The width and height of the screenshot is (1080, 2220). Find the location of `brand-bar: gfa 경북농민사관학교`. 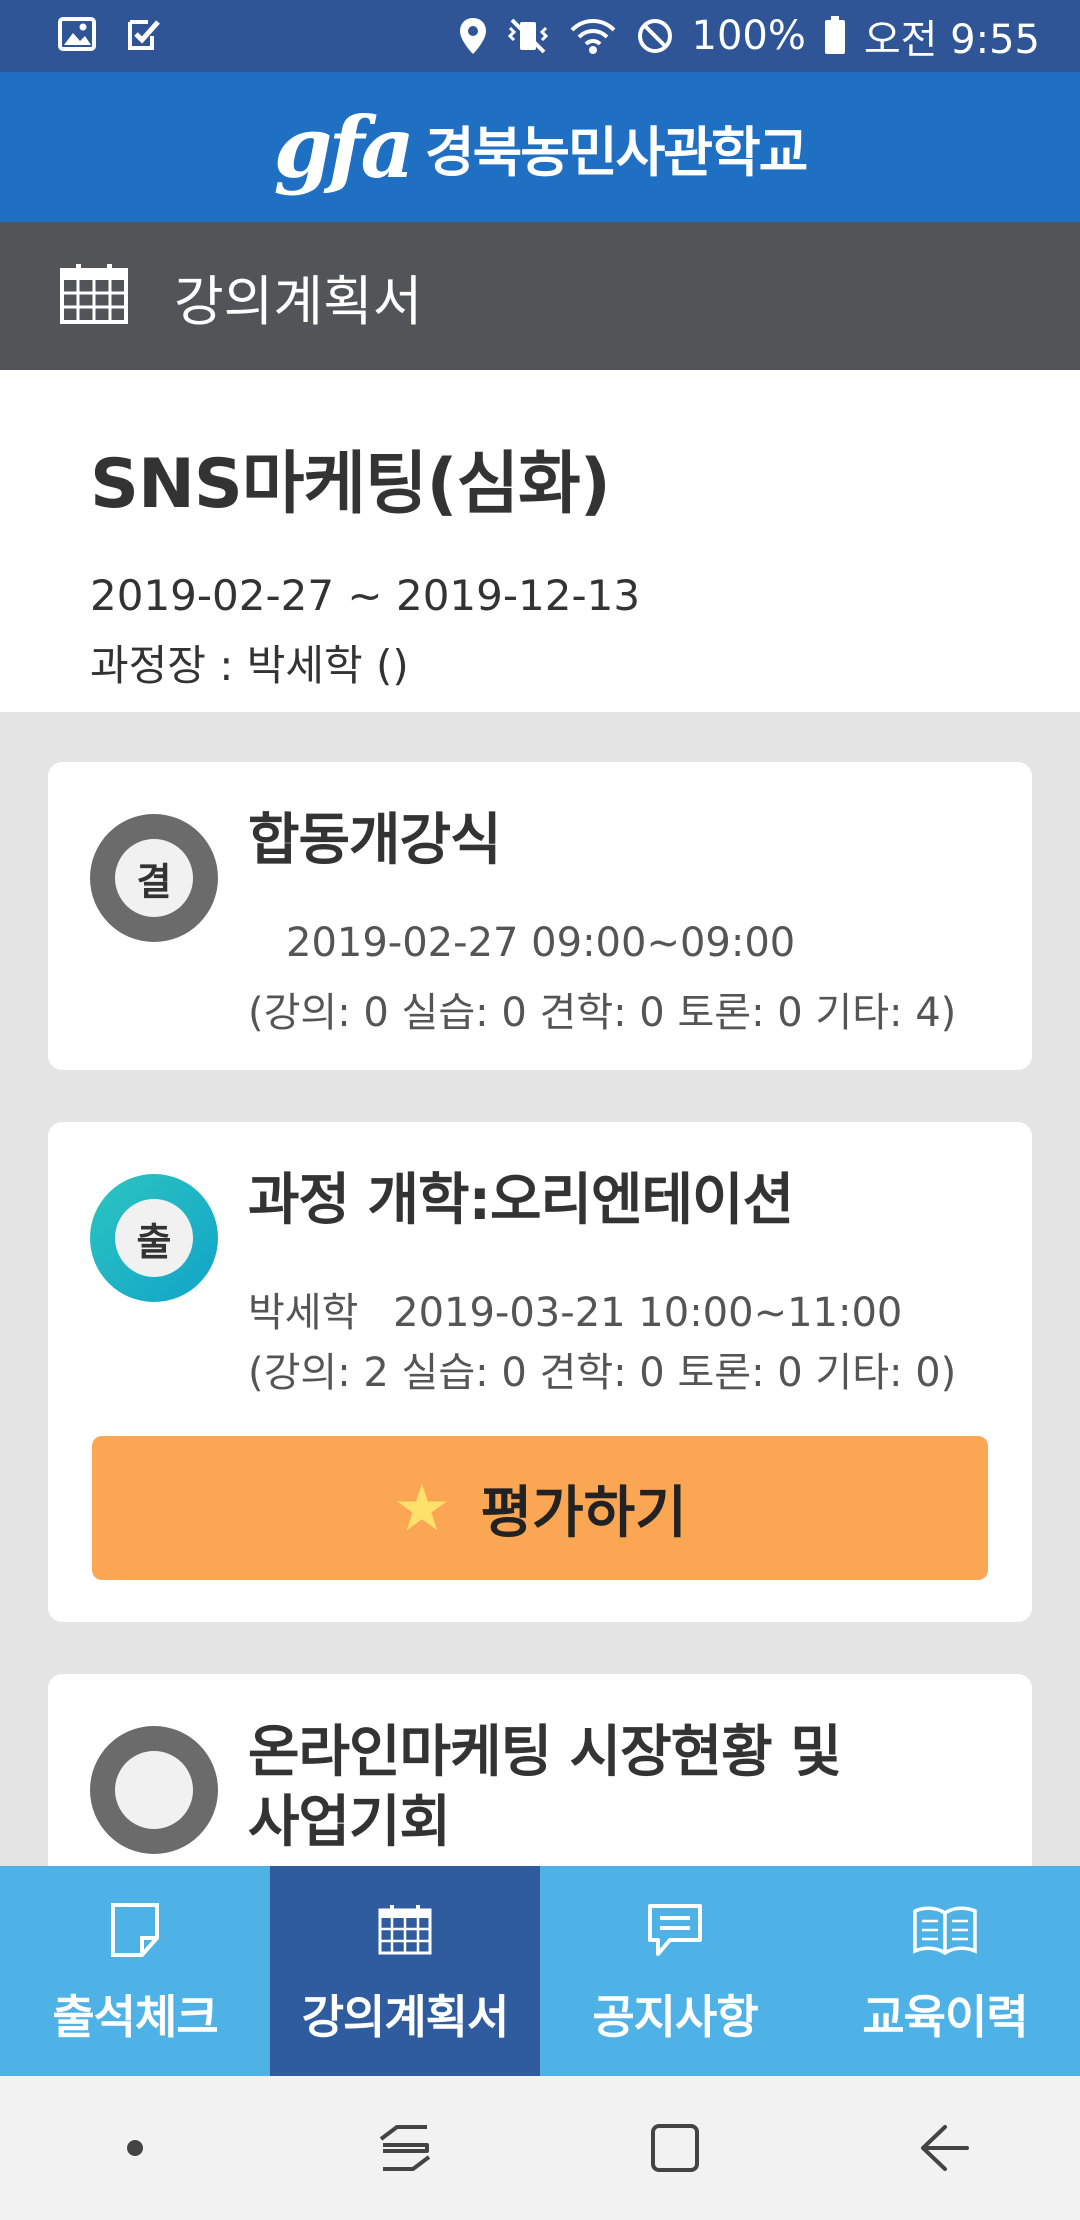

brand-bar: gfa 경북농민사관학교 is located at coordinates (540, 147).